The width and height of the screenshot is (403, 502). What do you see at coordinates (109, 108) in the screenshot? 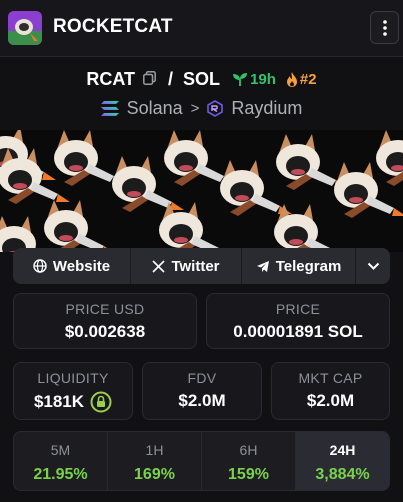
I see `solana-icon` at bounding box center [109, 108].